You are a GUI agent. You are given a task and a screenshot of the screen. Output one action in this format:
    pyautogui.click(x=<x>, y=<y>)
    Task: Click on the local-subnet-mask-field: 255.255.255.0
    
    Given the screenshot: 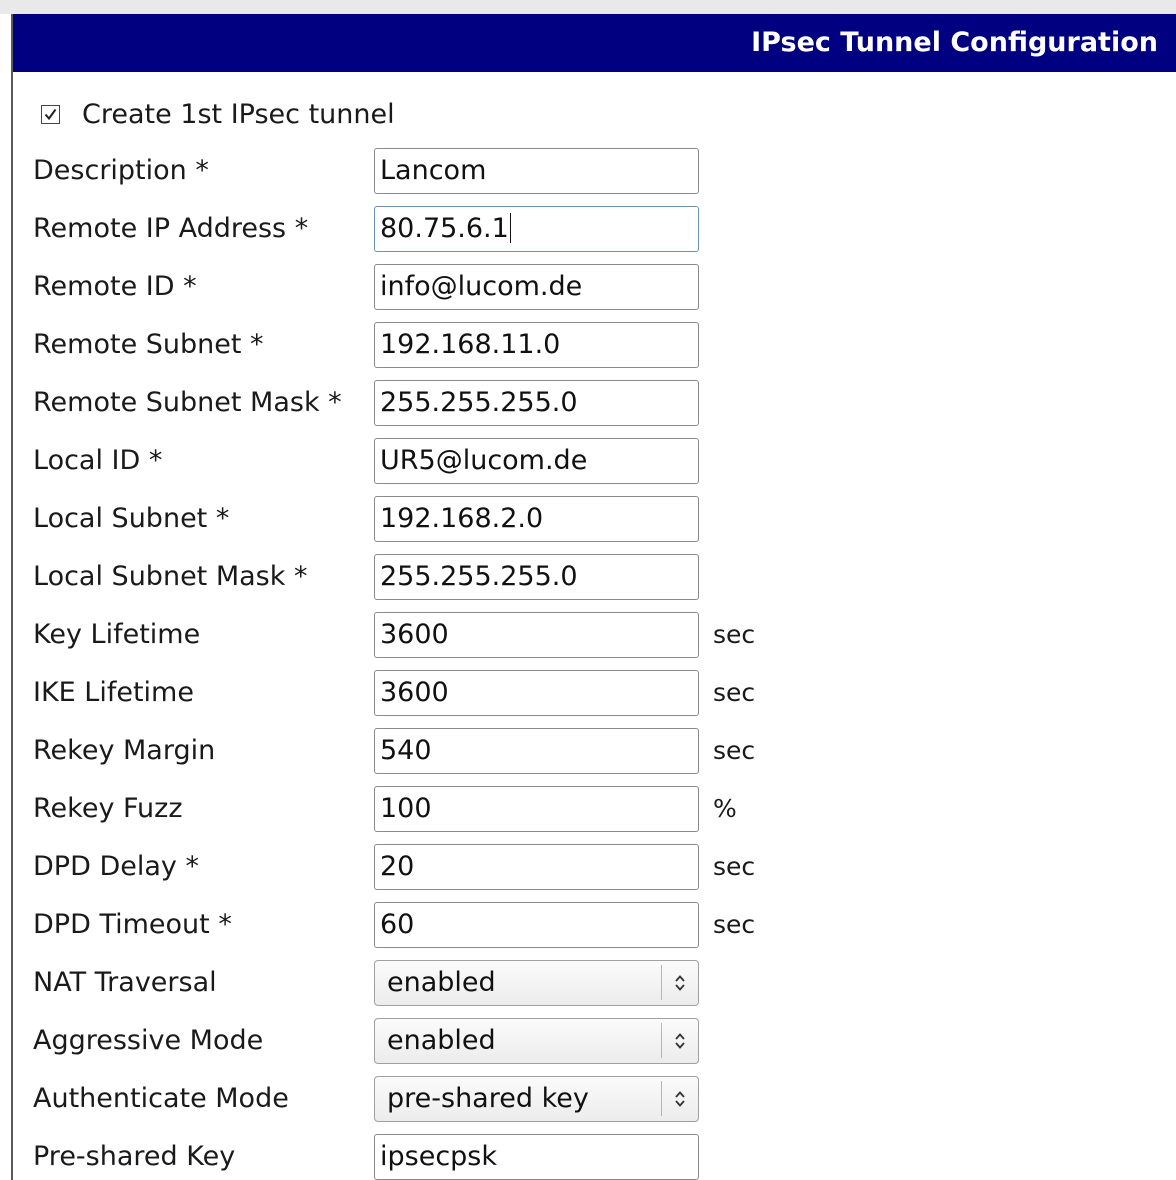 What is the action you would take?
    pyautogui.click(x=536, y=577)
    